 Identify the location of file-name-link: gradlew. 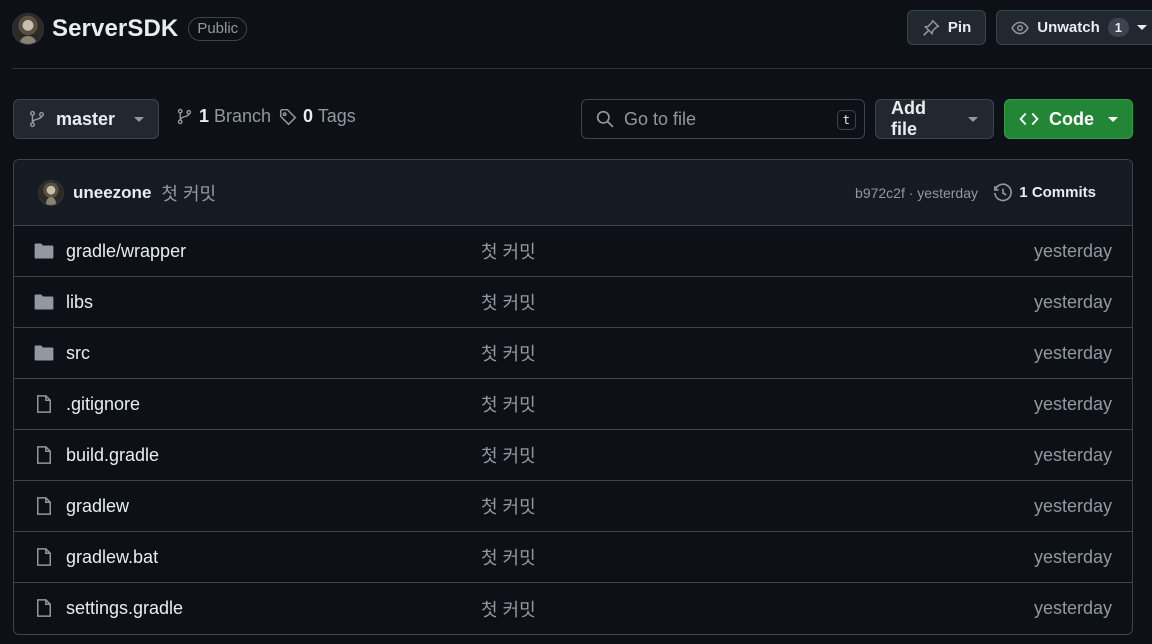
(97, 506).